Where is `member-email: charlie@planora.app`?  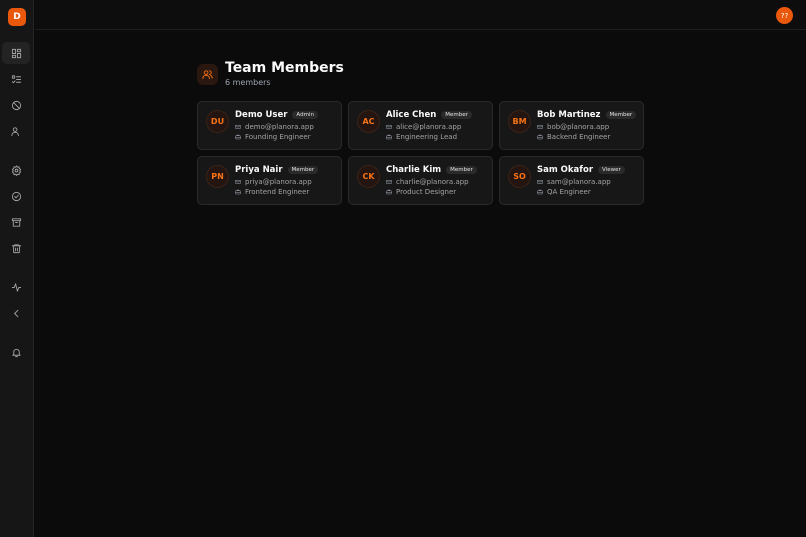
member-email: charlie@planora.app is located at coordinates (432, 182).